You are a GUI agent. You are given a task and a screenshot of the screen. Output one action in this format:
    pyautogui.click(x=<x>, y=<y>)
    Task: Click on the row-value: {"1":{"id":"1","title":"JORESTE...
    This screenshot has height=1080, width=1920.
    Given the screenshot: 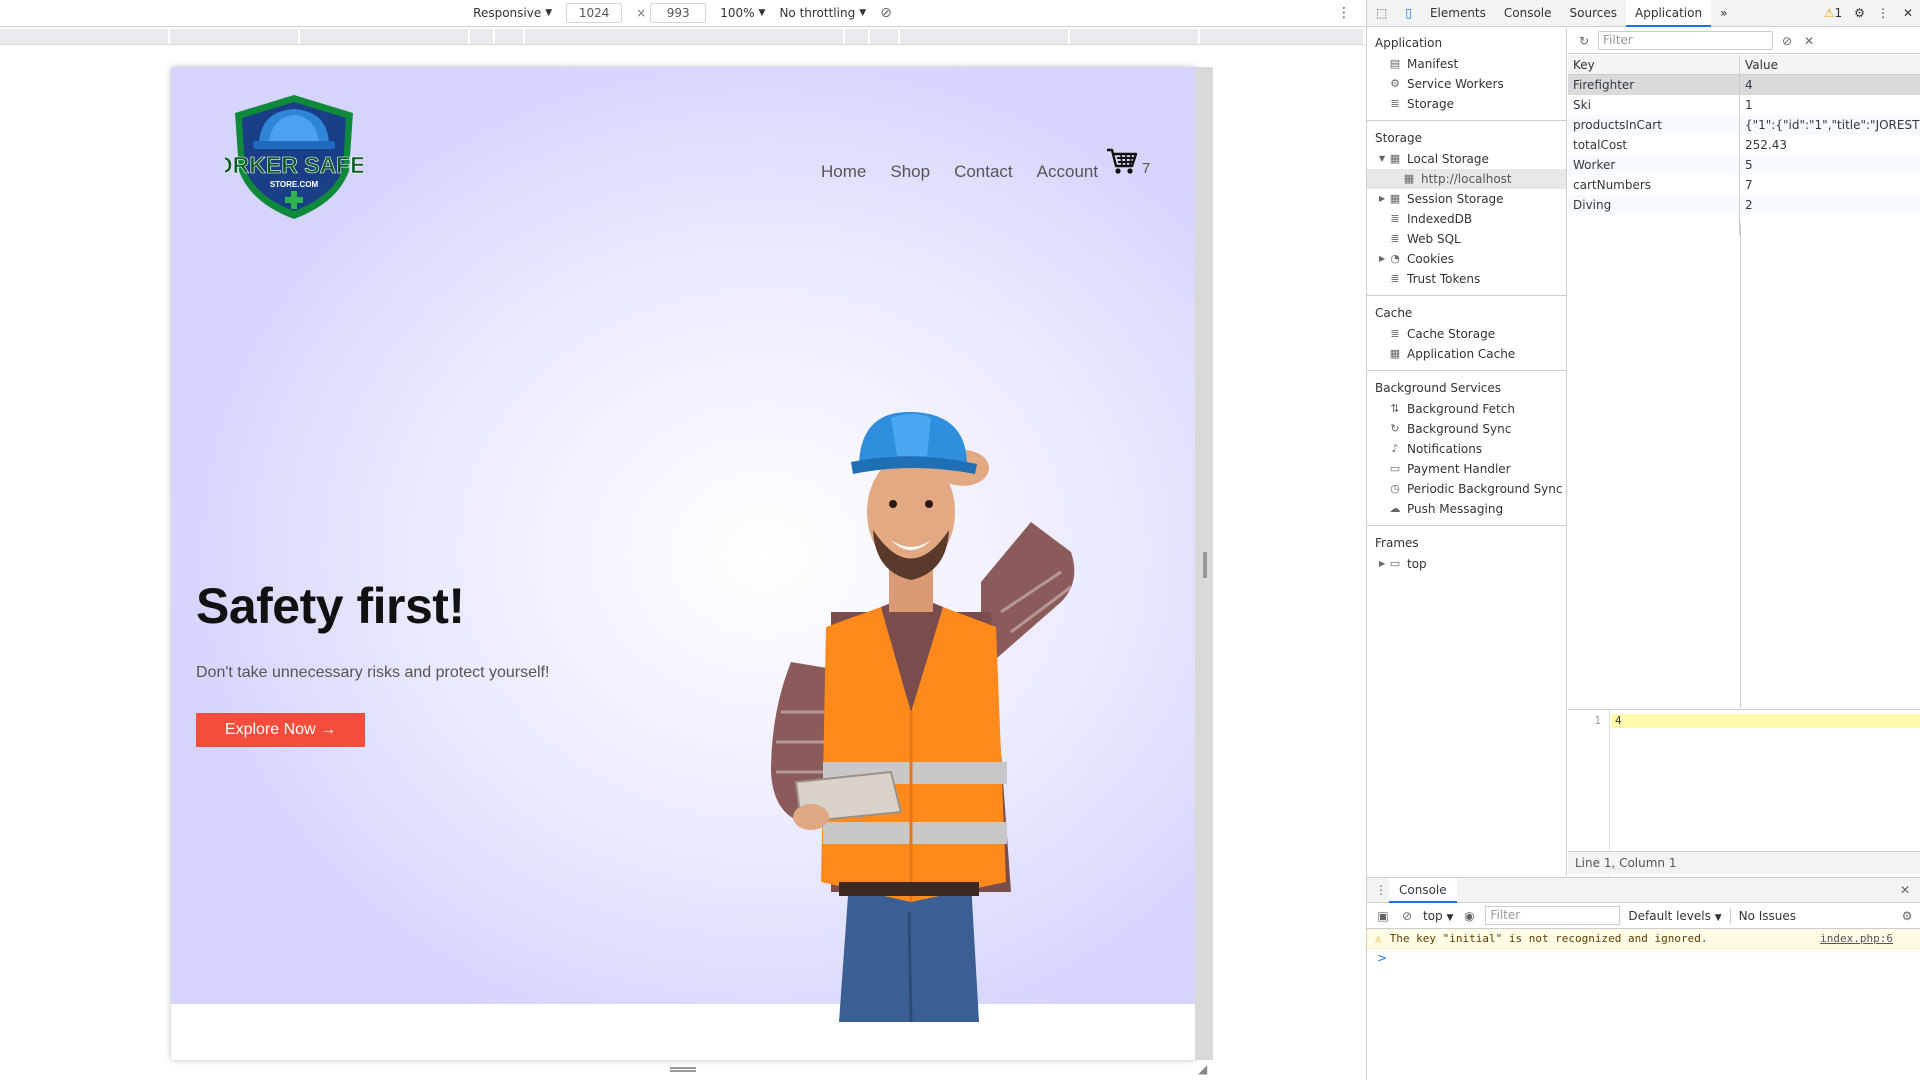 What is the action you would take?
    pyautogui.click(x=1832, y=125)
    